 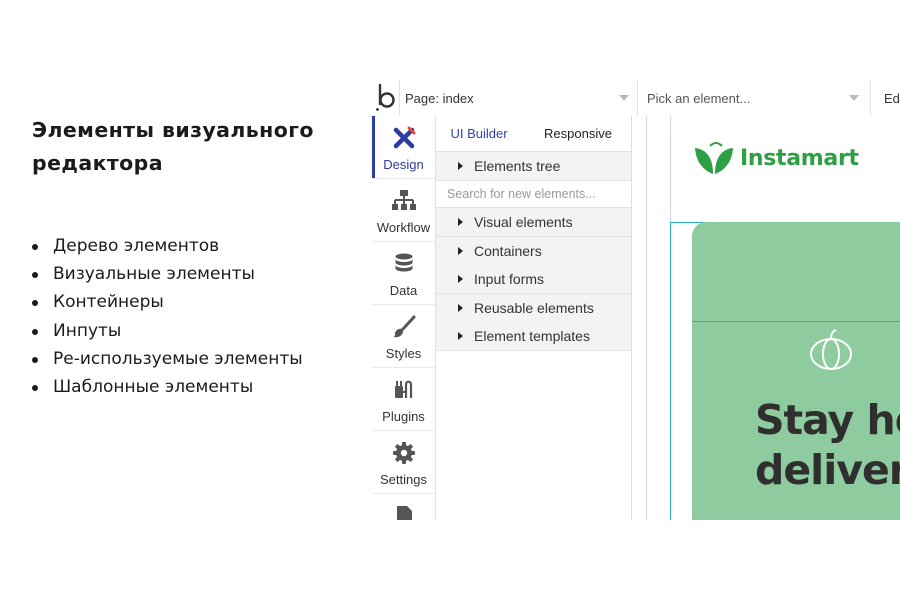 I want to click on leaf-logo-icon, so click(x=714, y=158).